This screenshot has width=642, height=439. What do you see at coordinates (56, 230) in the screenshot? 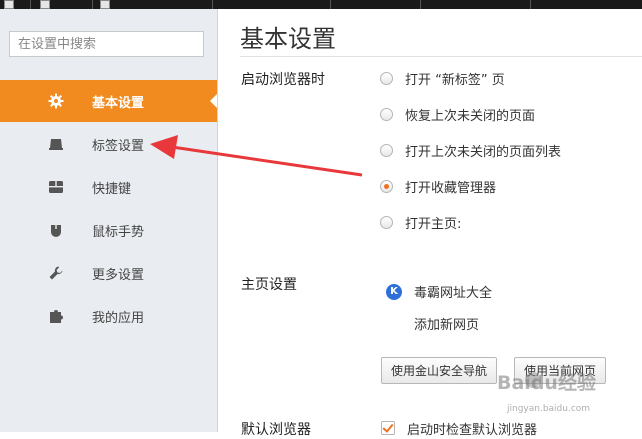
I see `mouse-icon` at bounding box center [56, 230].